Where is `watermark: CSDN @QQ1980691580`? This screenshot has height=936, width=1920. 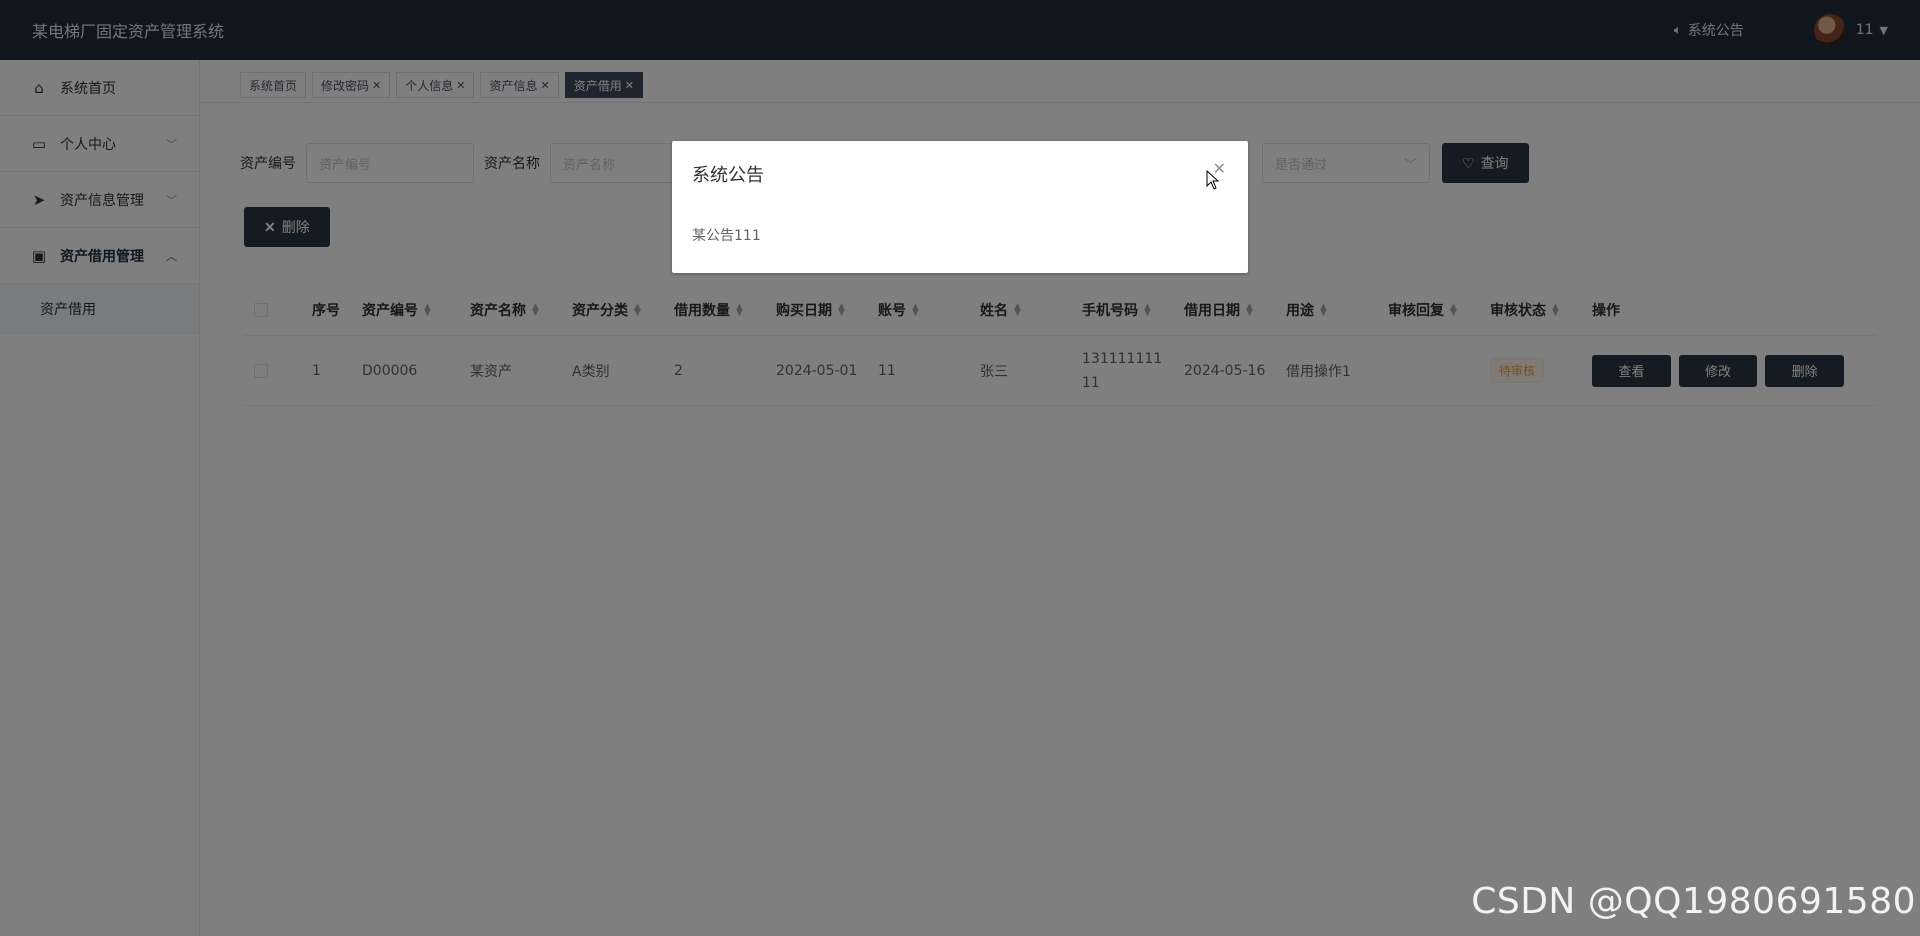 watermark: CSDN @QQ1980691580 is located at coordinates (1693, 901).